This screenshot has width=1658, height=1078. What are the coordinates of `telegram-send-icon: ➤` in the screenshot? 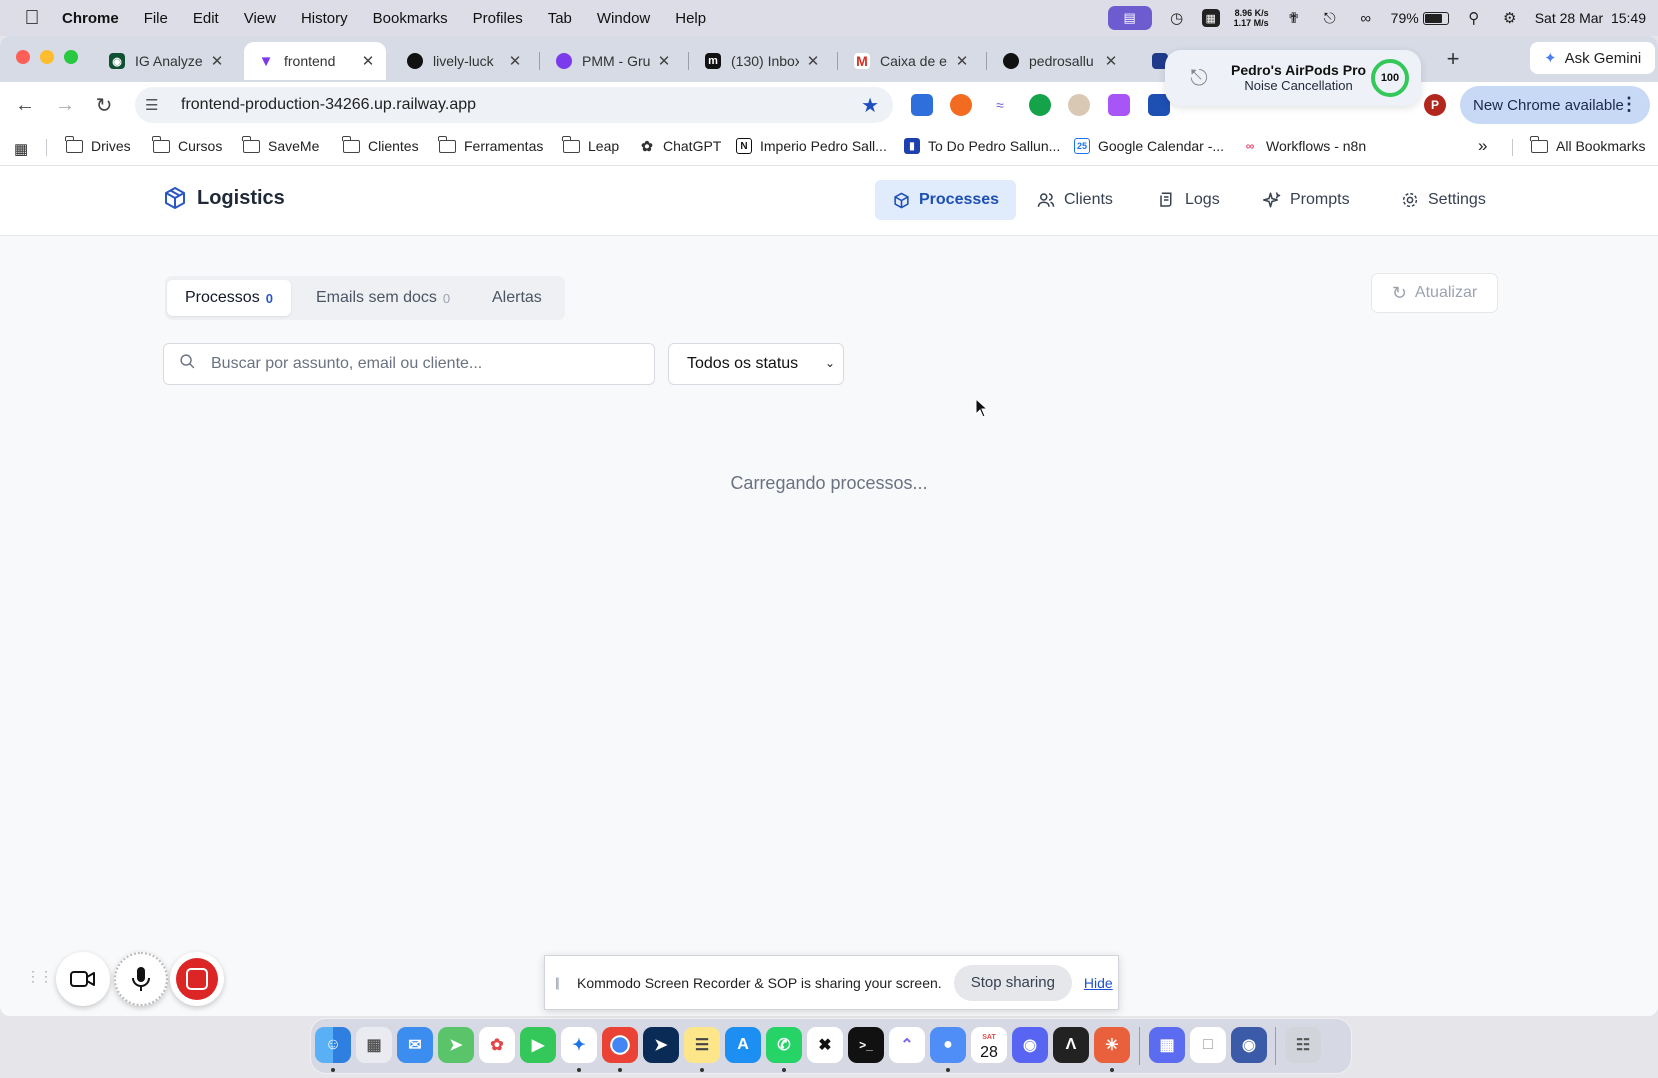 It's located at (661, 1045).